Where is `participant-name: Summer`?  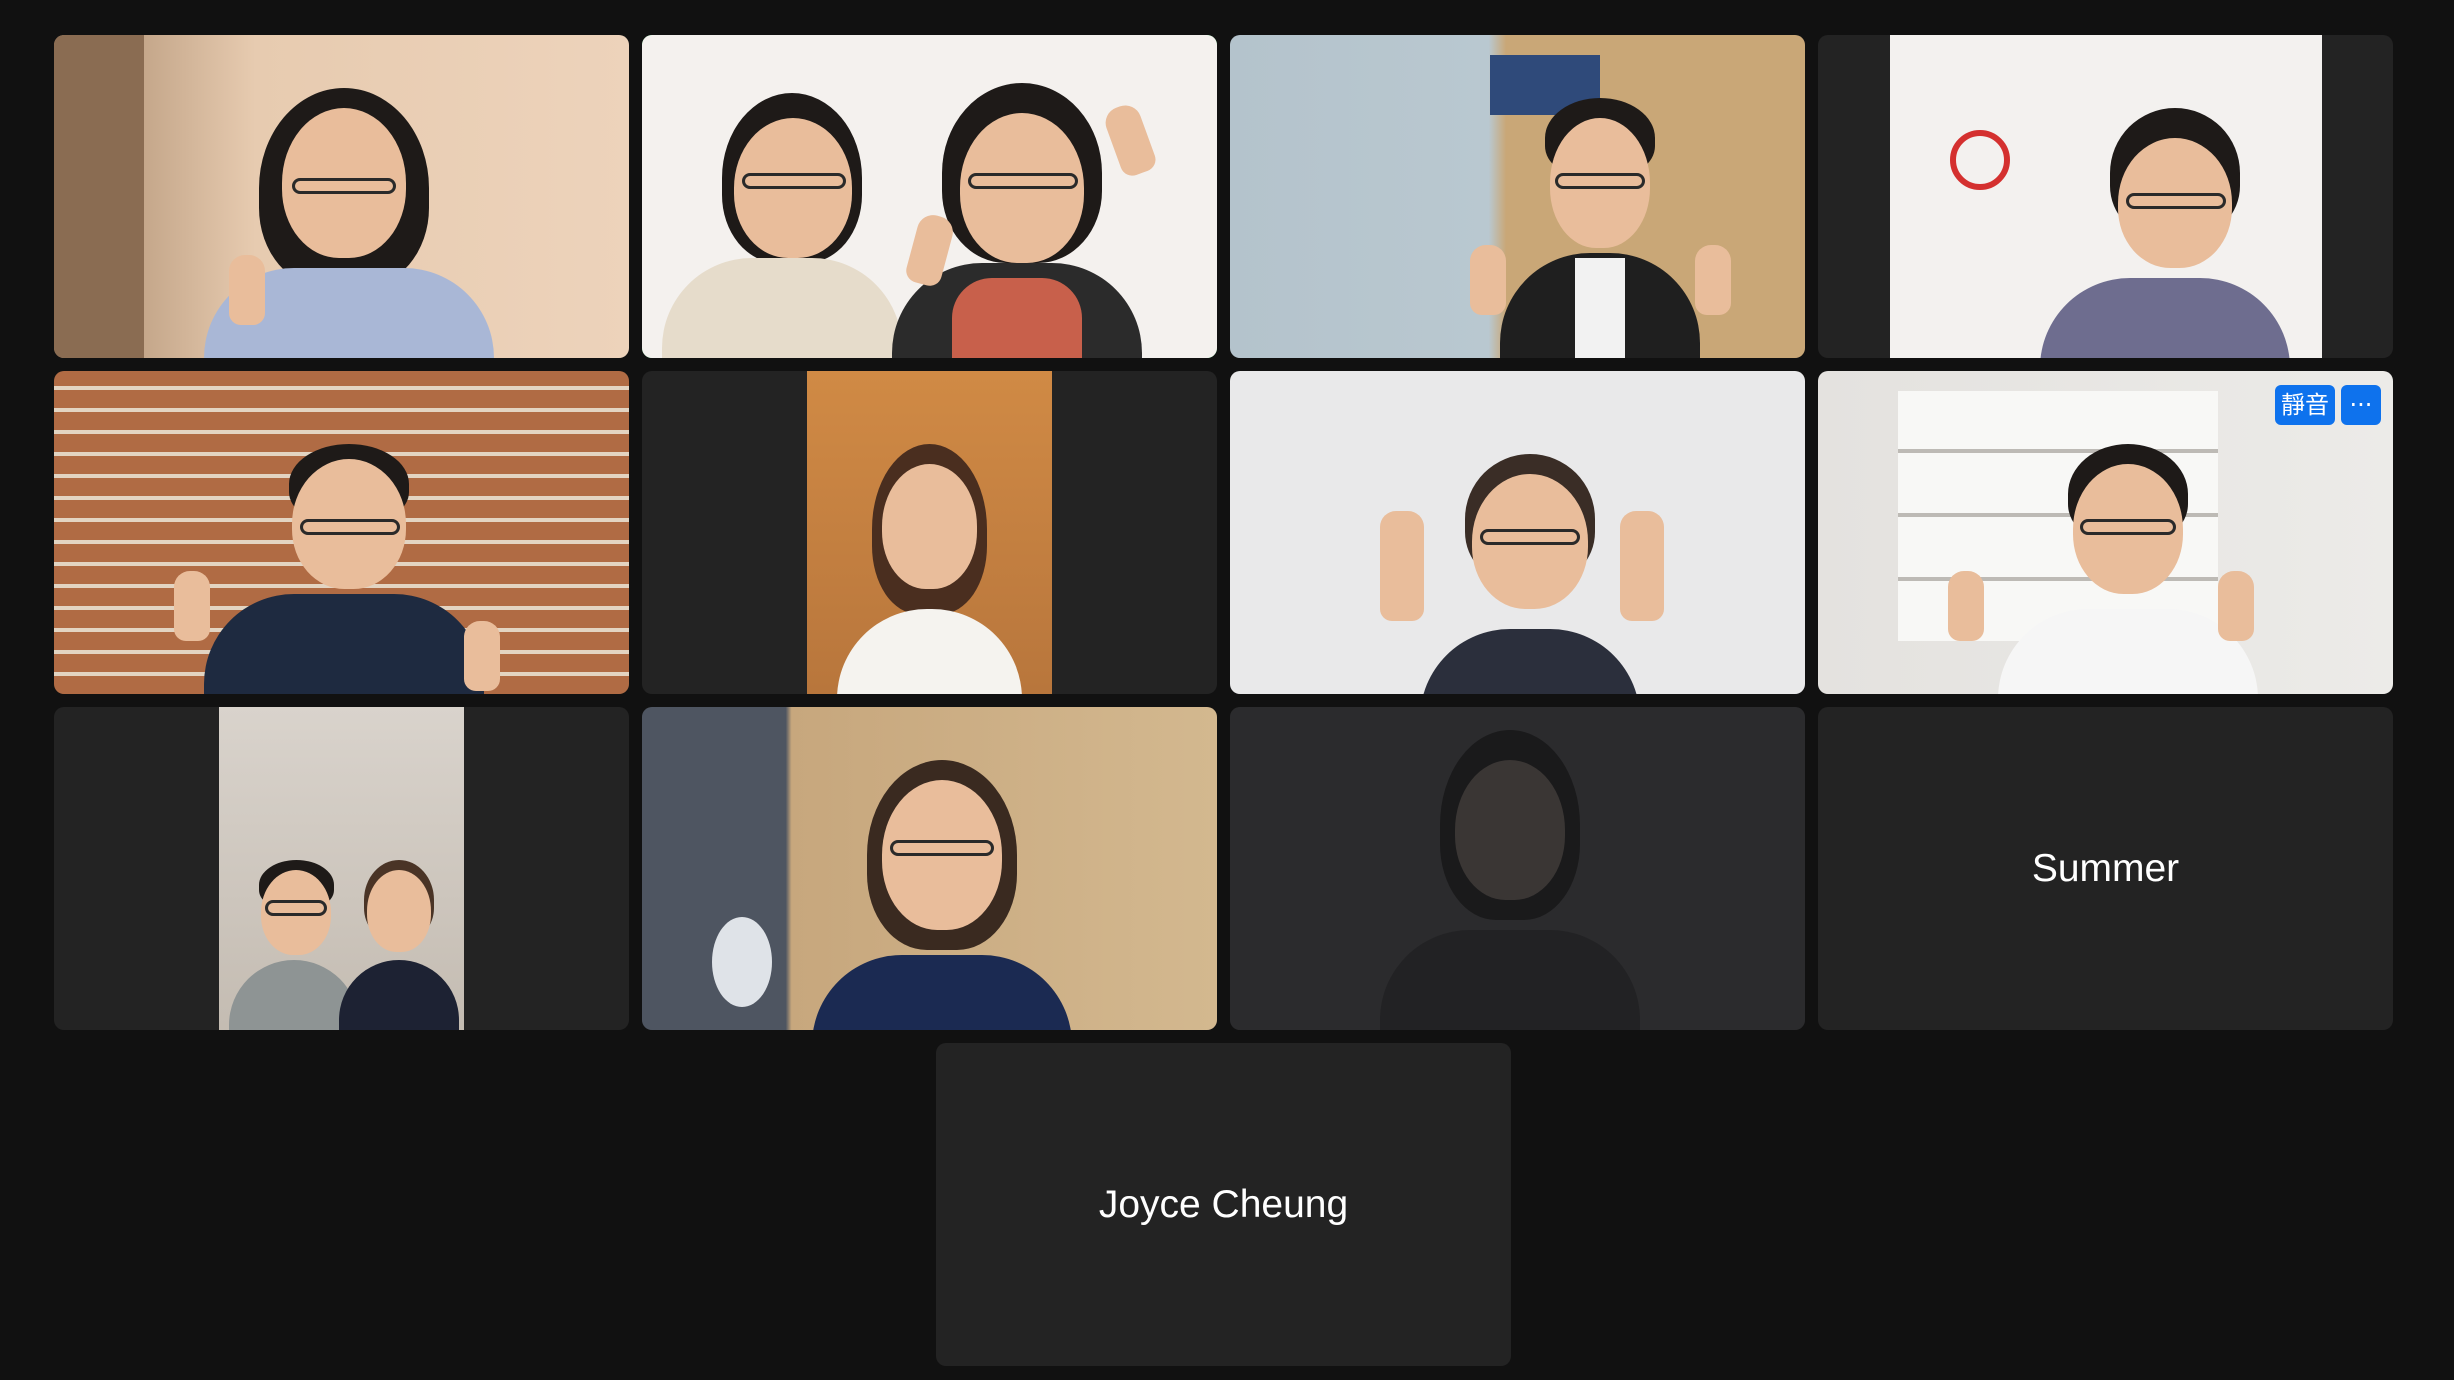
participant-name: Summer is located at coordinates (2105, 868).